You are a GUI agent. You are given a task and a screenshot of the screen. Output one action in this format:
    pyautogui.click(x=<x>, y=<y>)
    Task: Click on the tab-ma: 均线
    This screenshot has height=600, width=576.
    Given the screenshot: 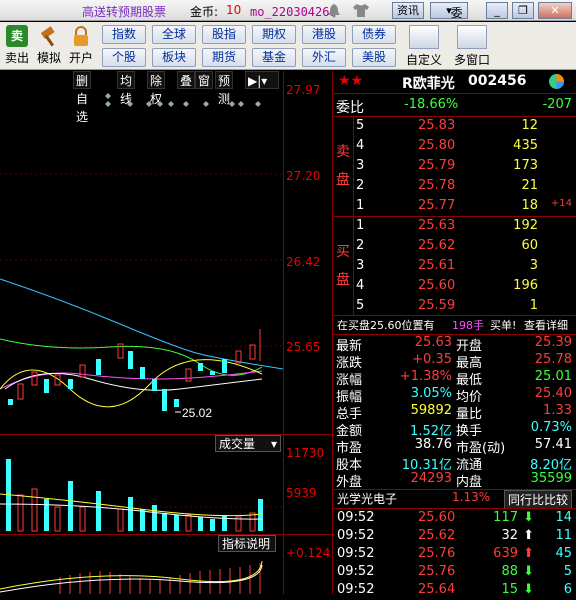 What is the action you would take?
    pyautogui.click(x=126, y=88)
    